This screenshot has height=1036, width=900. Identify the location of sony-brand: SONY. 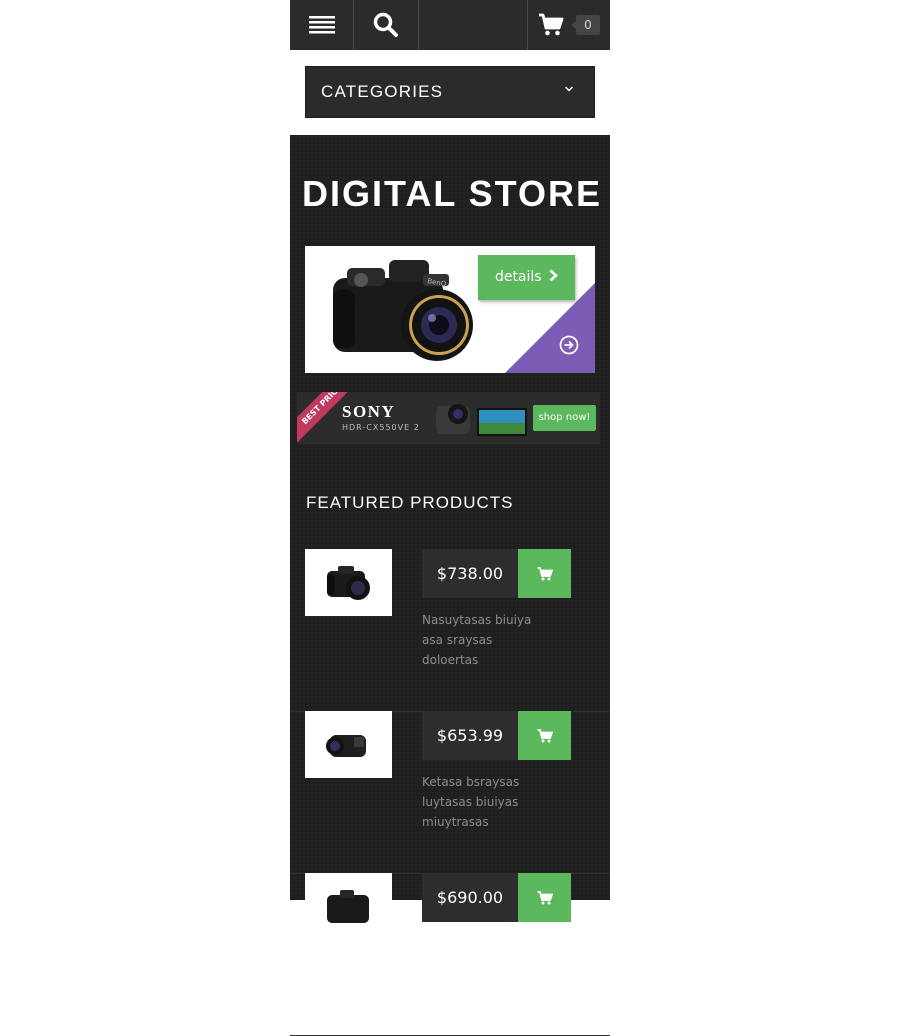
(369, 411).